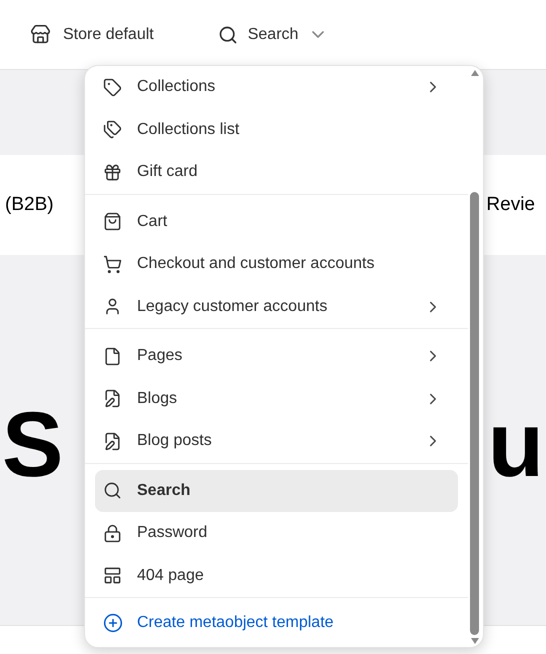  I want to click on menu-item: 404 page, so click(276, 575).